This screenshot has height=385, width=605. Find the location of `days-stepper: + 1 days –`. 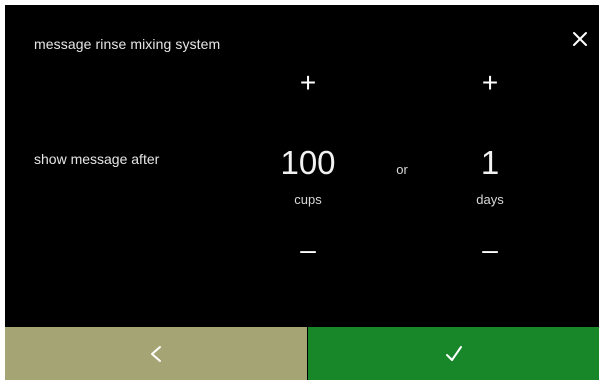

days-stepper: + 1 days – is located at coordinates (490, 170).